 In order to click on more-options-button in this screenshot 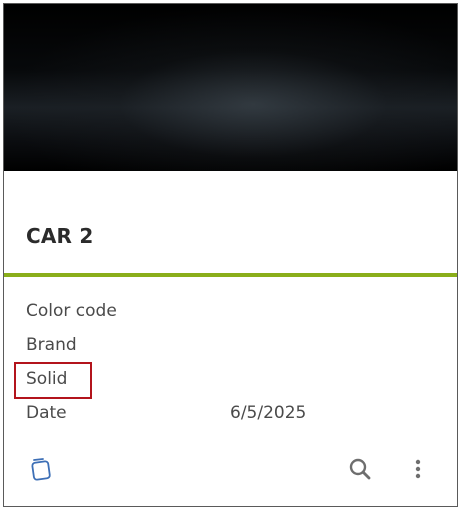, I will do `click(418, 471)`.